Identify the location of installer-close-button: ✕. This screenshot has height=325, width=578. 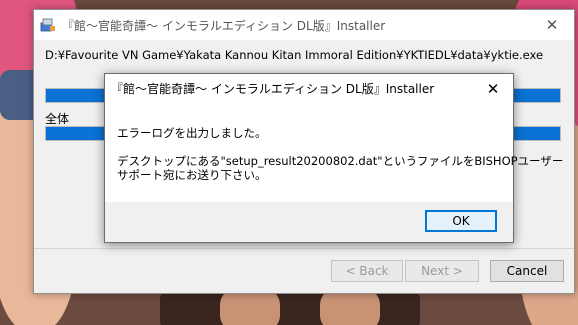
(552, 25).